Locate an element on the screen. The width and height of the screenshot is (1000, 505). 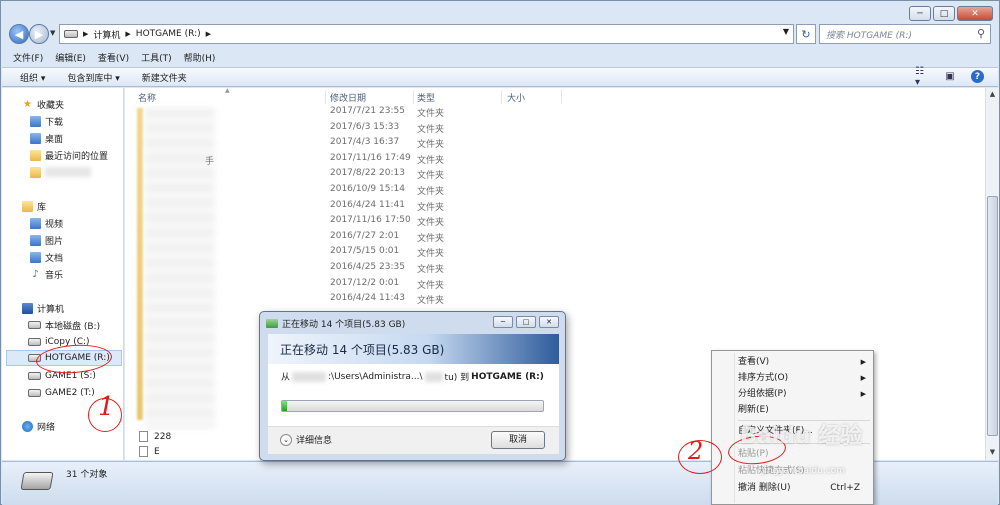
search-icon: ⚲ is located at coordinates (981, 33).